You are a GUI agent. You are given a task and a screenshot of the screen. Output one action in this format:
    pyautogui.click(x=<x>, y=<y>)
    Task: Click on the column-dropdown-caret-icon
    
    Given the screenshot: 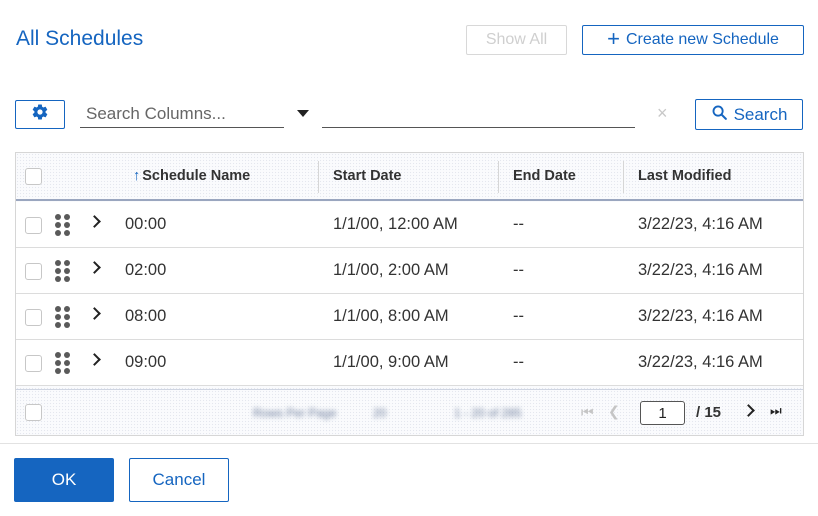 What is the action you would take?
    pyautogui.click(x=303, y=113)
    